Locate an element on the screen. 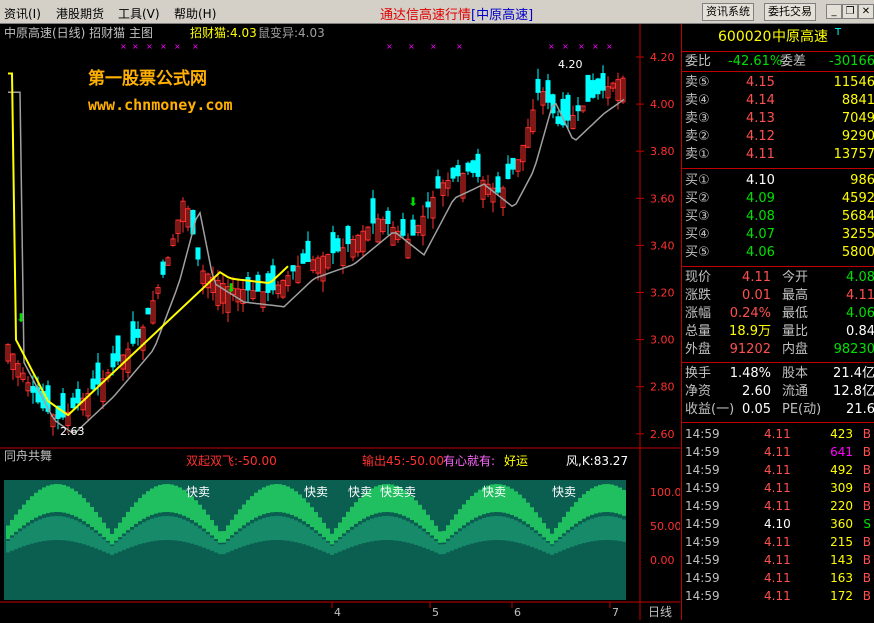 The width and height of the screenshot is (874, 623). ask-row: 卖⑤ 4.15 11546 is located at coordinates (779, 82).